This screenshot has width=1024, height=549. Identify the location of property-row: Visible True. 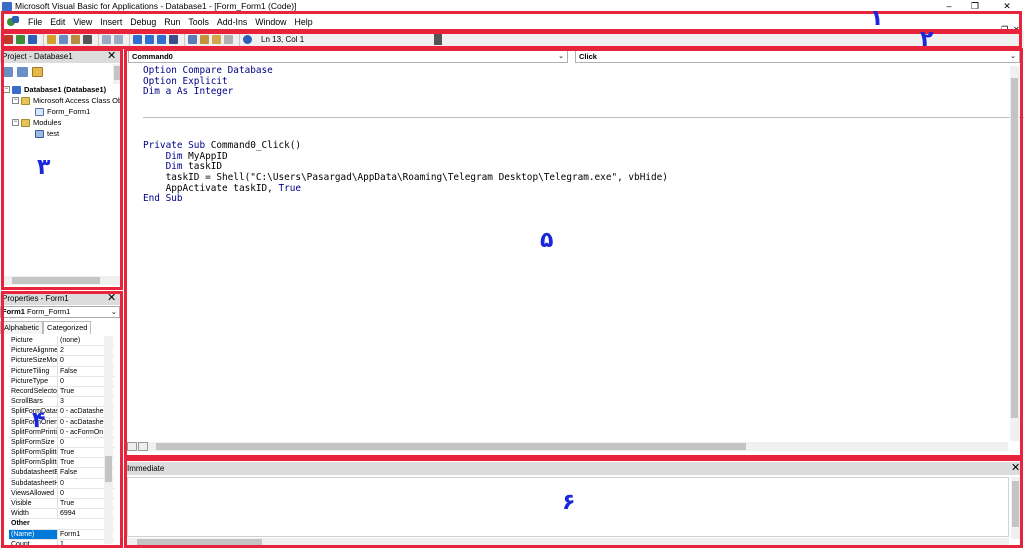
(62, 504).